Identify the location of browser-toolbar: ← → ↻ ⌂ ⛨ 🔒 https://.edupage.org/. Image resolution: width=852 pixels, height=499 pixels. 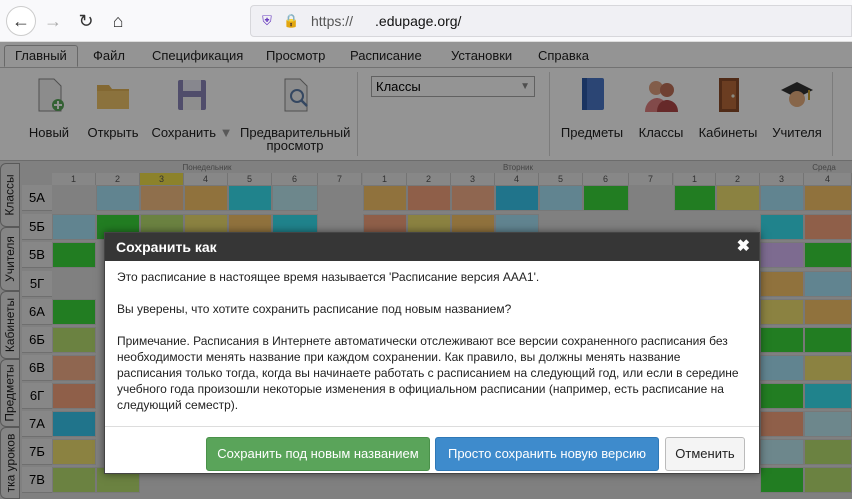
(426, 21).